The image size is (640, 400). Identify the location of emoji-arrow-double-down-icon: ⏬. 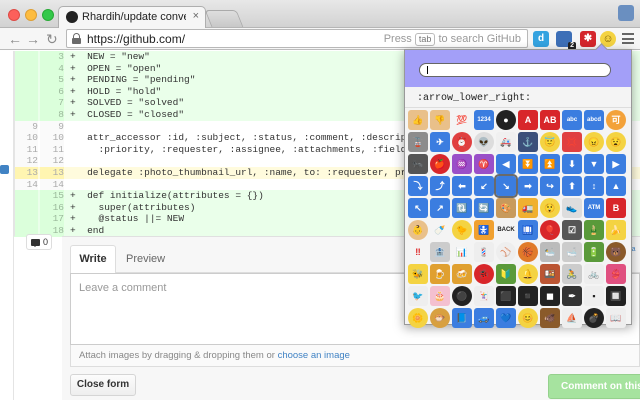
(528, 164).